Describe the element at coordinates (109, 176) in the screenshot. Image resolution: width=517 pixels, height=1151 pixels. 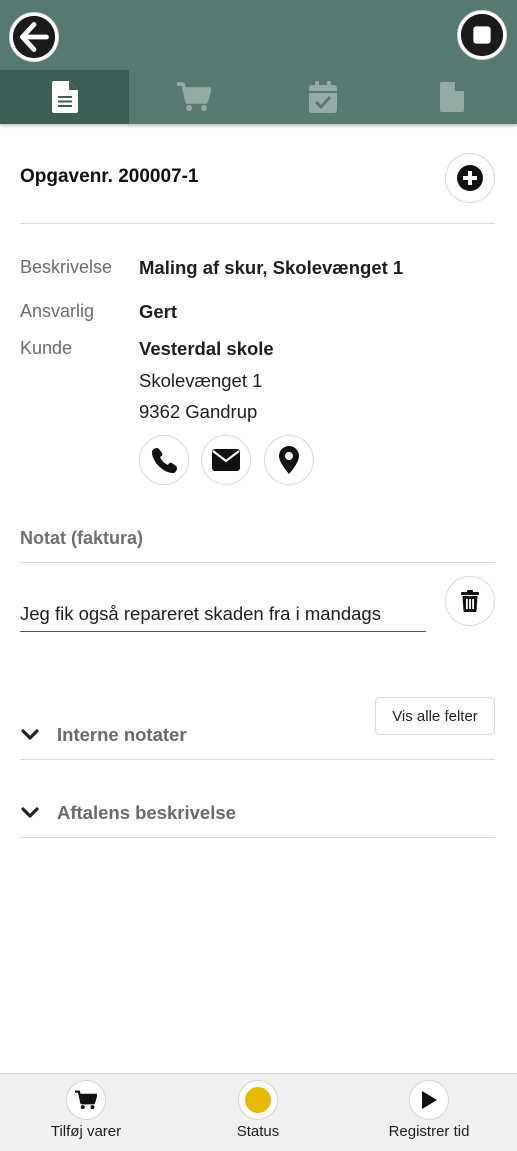
I see `task-title: Opgavenr. 200007-1` at that location.